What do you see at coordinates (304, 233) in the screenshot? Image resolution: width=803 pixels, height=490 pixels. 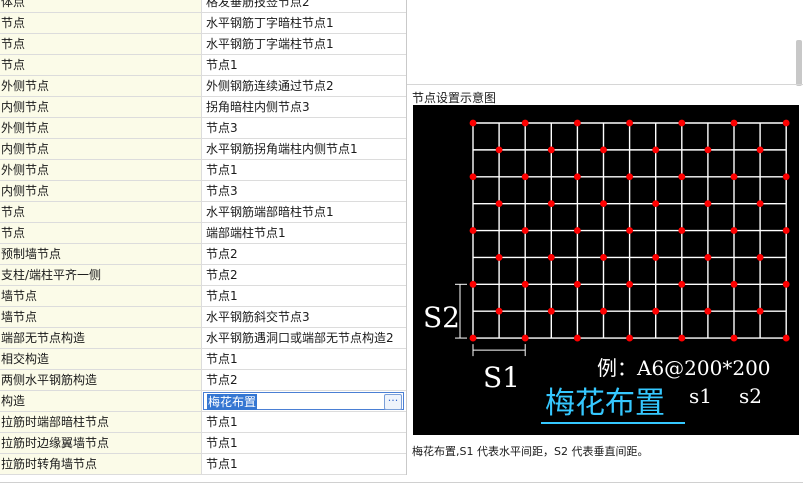 I see `property-value: 端部端柱节点1` at bounding box center [304, 233].